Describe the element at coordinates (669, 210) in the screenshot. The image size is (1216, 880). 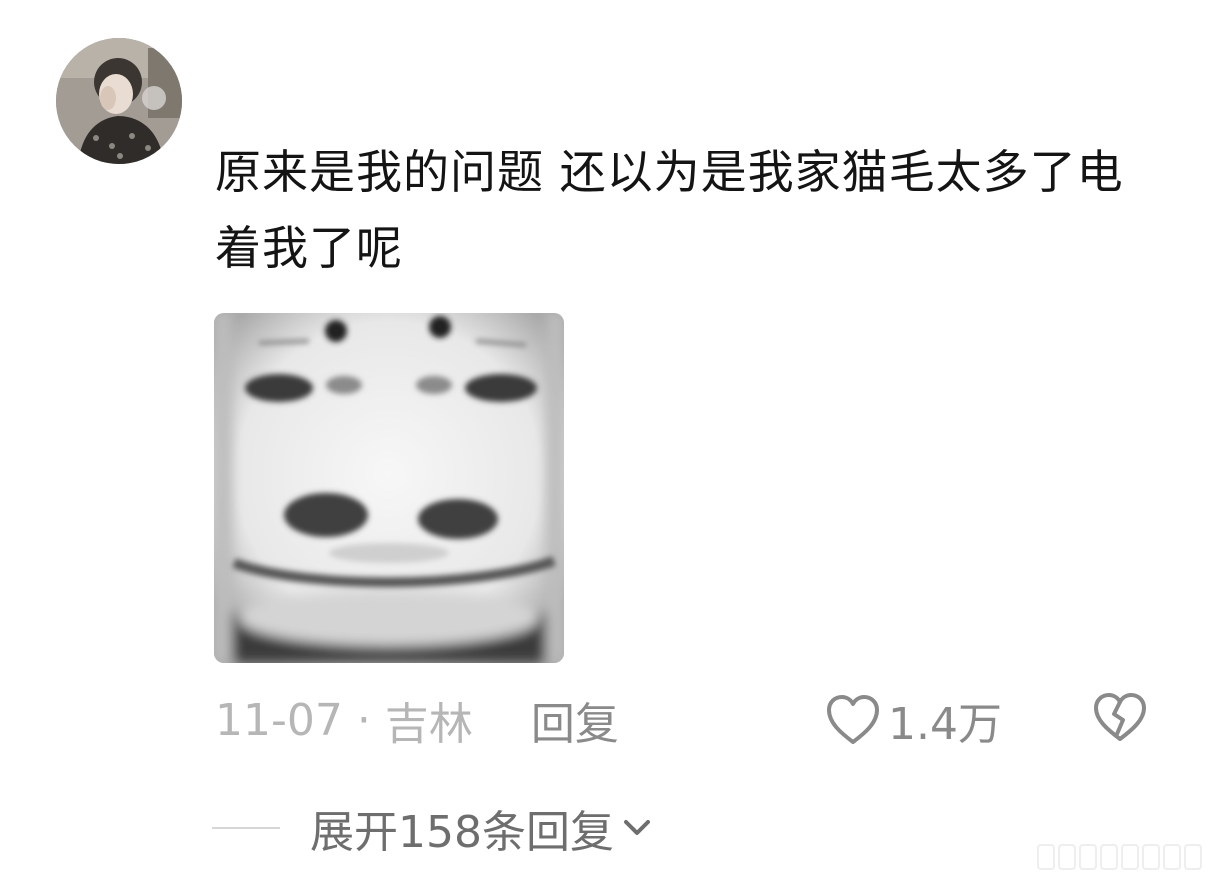
I see `comment-text: 原来是我的问题 还以为是我家猫毛太多了电着我了呢` at that location.